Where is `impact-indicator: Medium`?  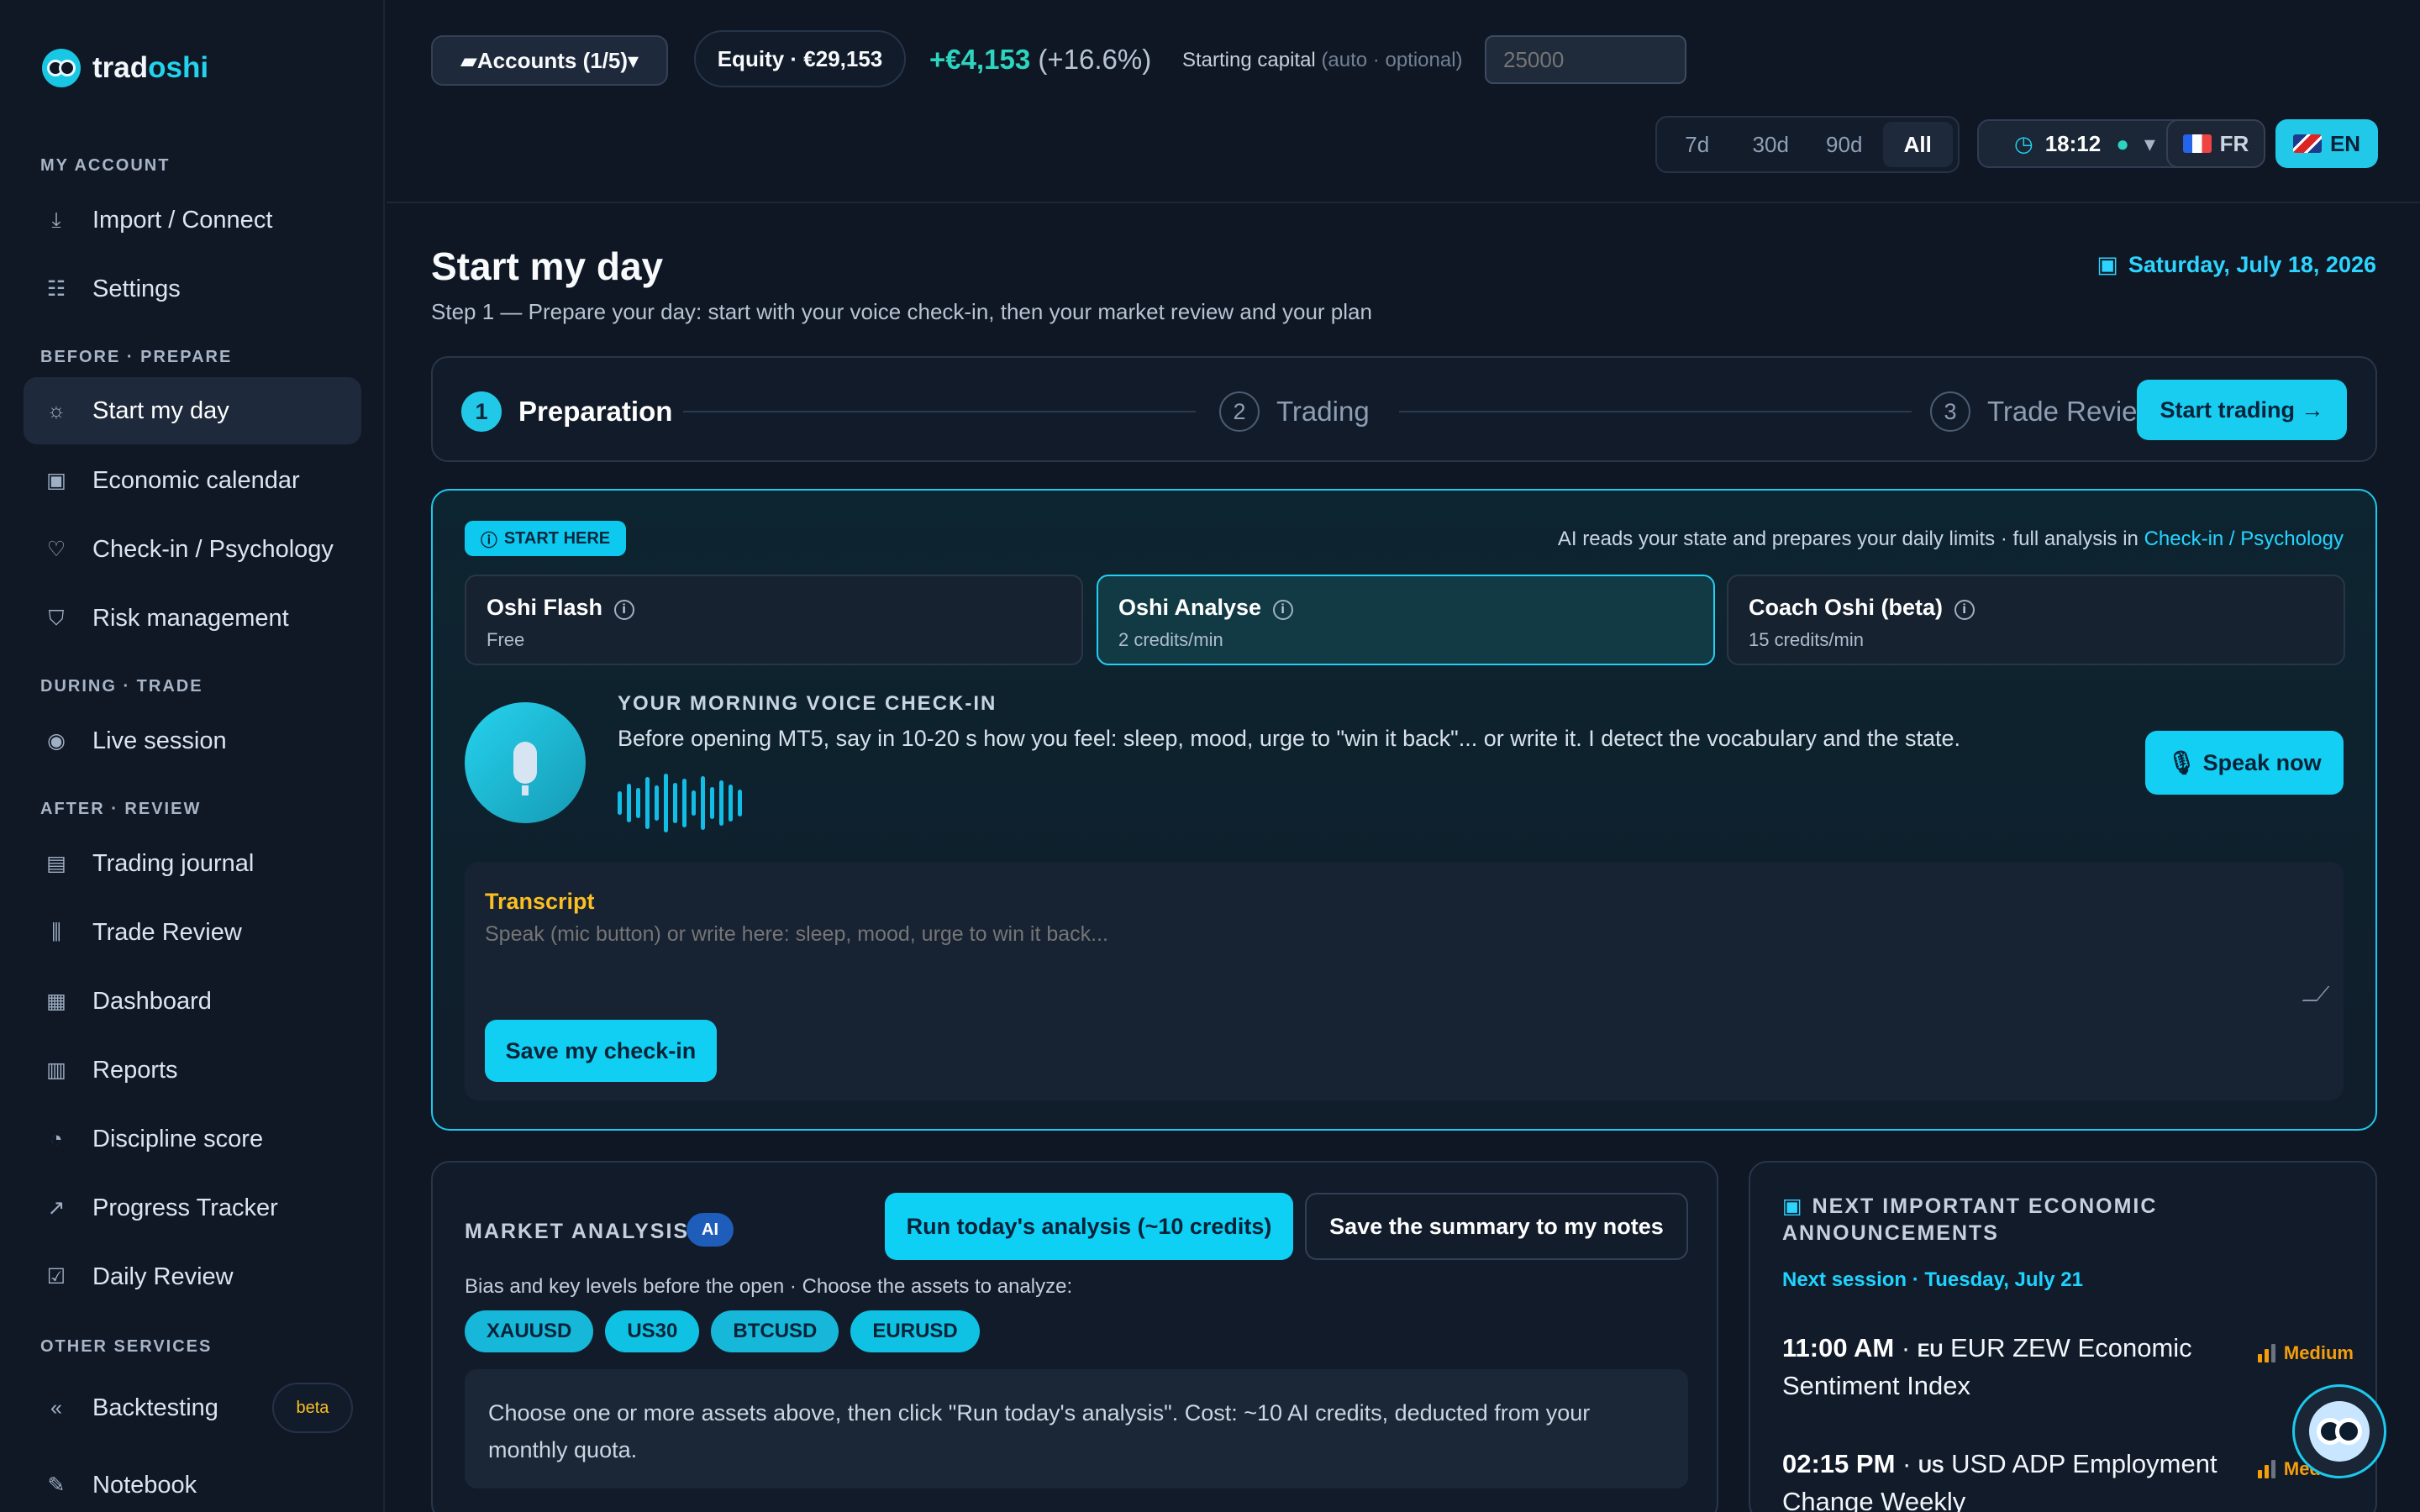
impact-indicator: Medium is located at coordinates (2305, 1353).